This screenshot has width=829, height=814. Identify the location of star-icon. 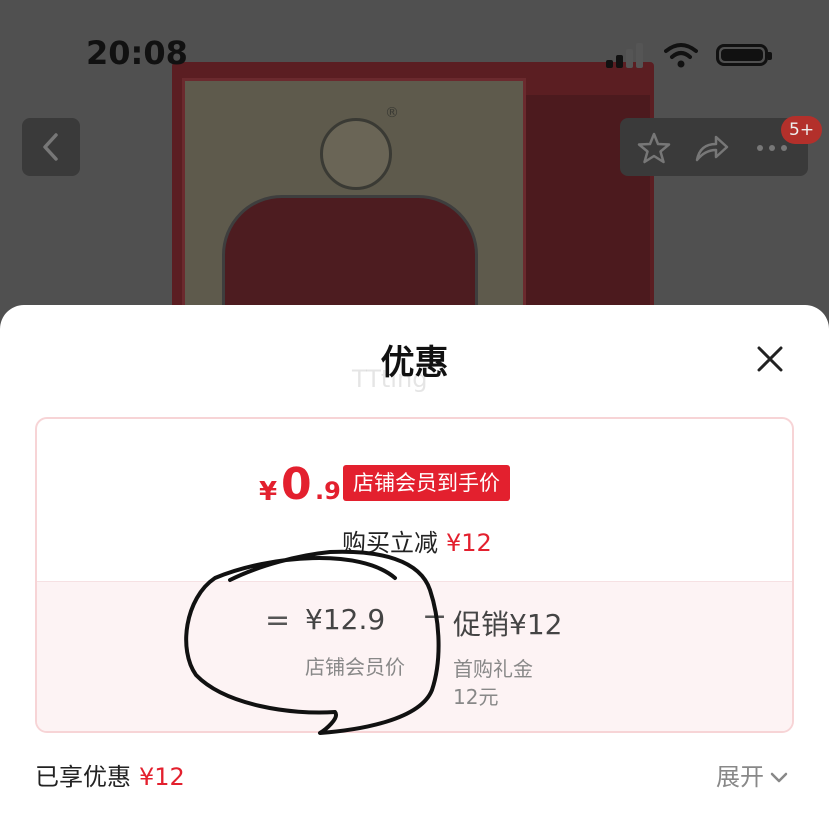
(654, 148).